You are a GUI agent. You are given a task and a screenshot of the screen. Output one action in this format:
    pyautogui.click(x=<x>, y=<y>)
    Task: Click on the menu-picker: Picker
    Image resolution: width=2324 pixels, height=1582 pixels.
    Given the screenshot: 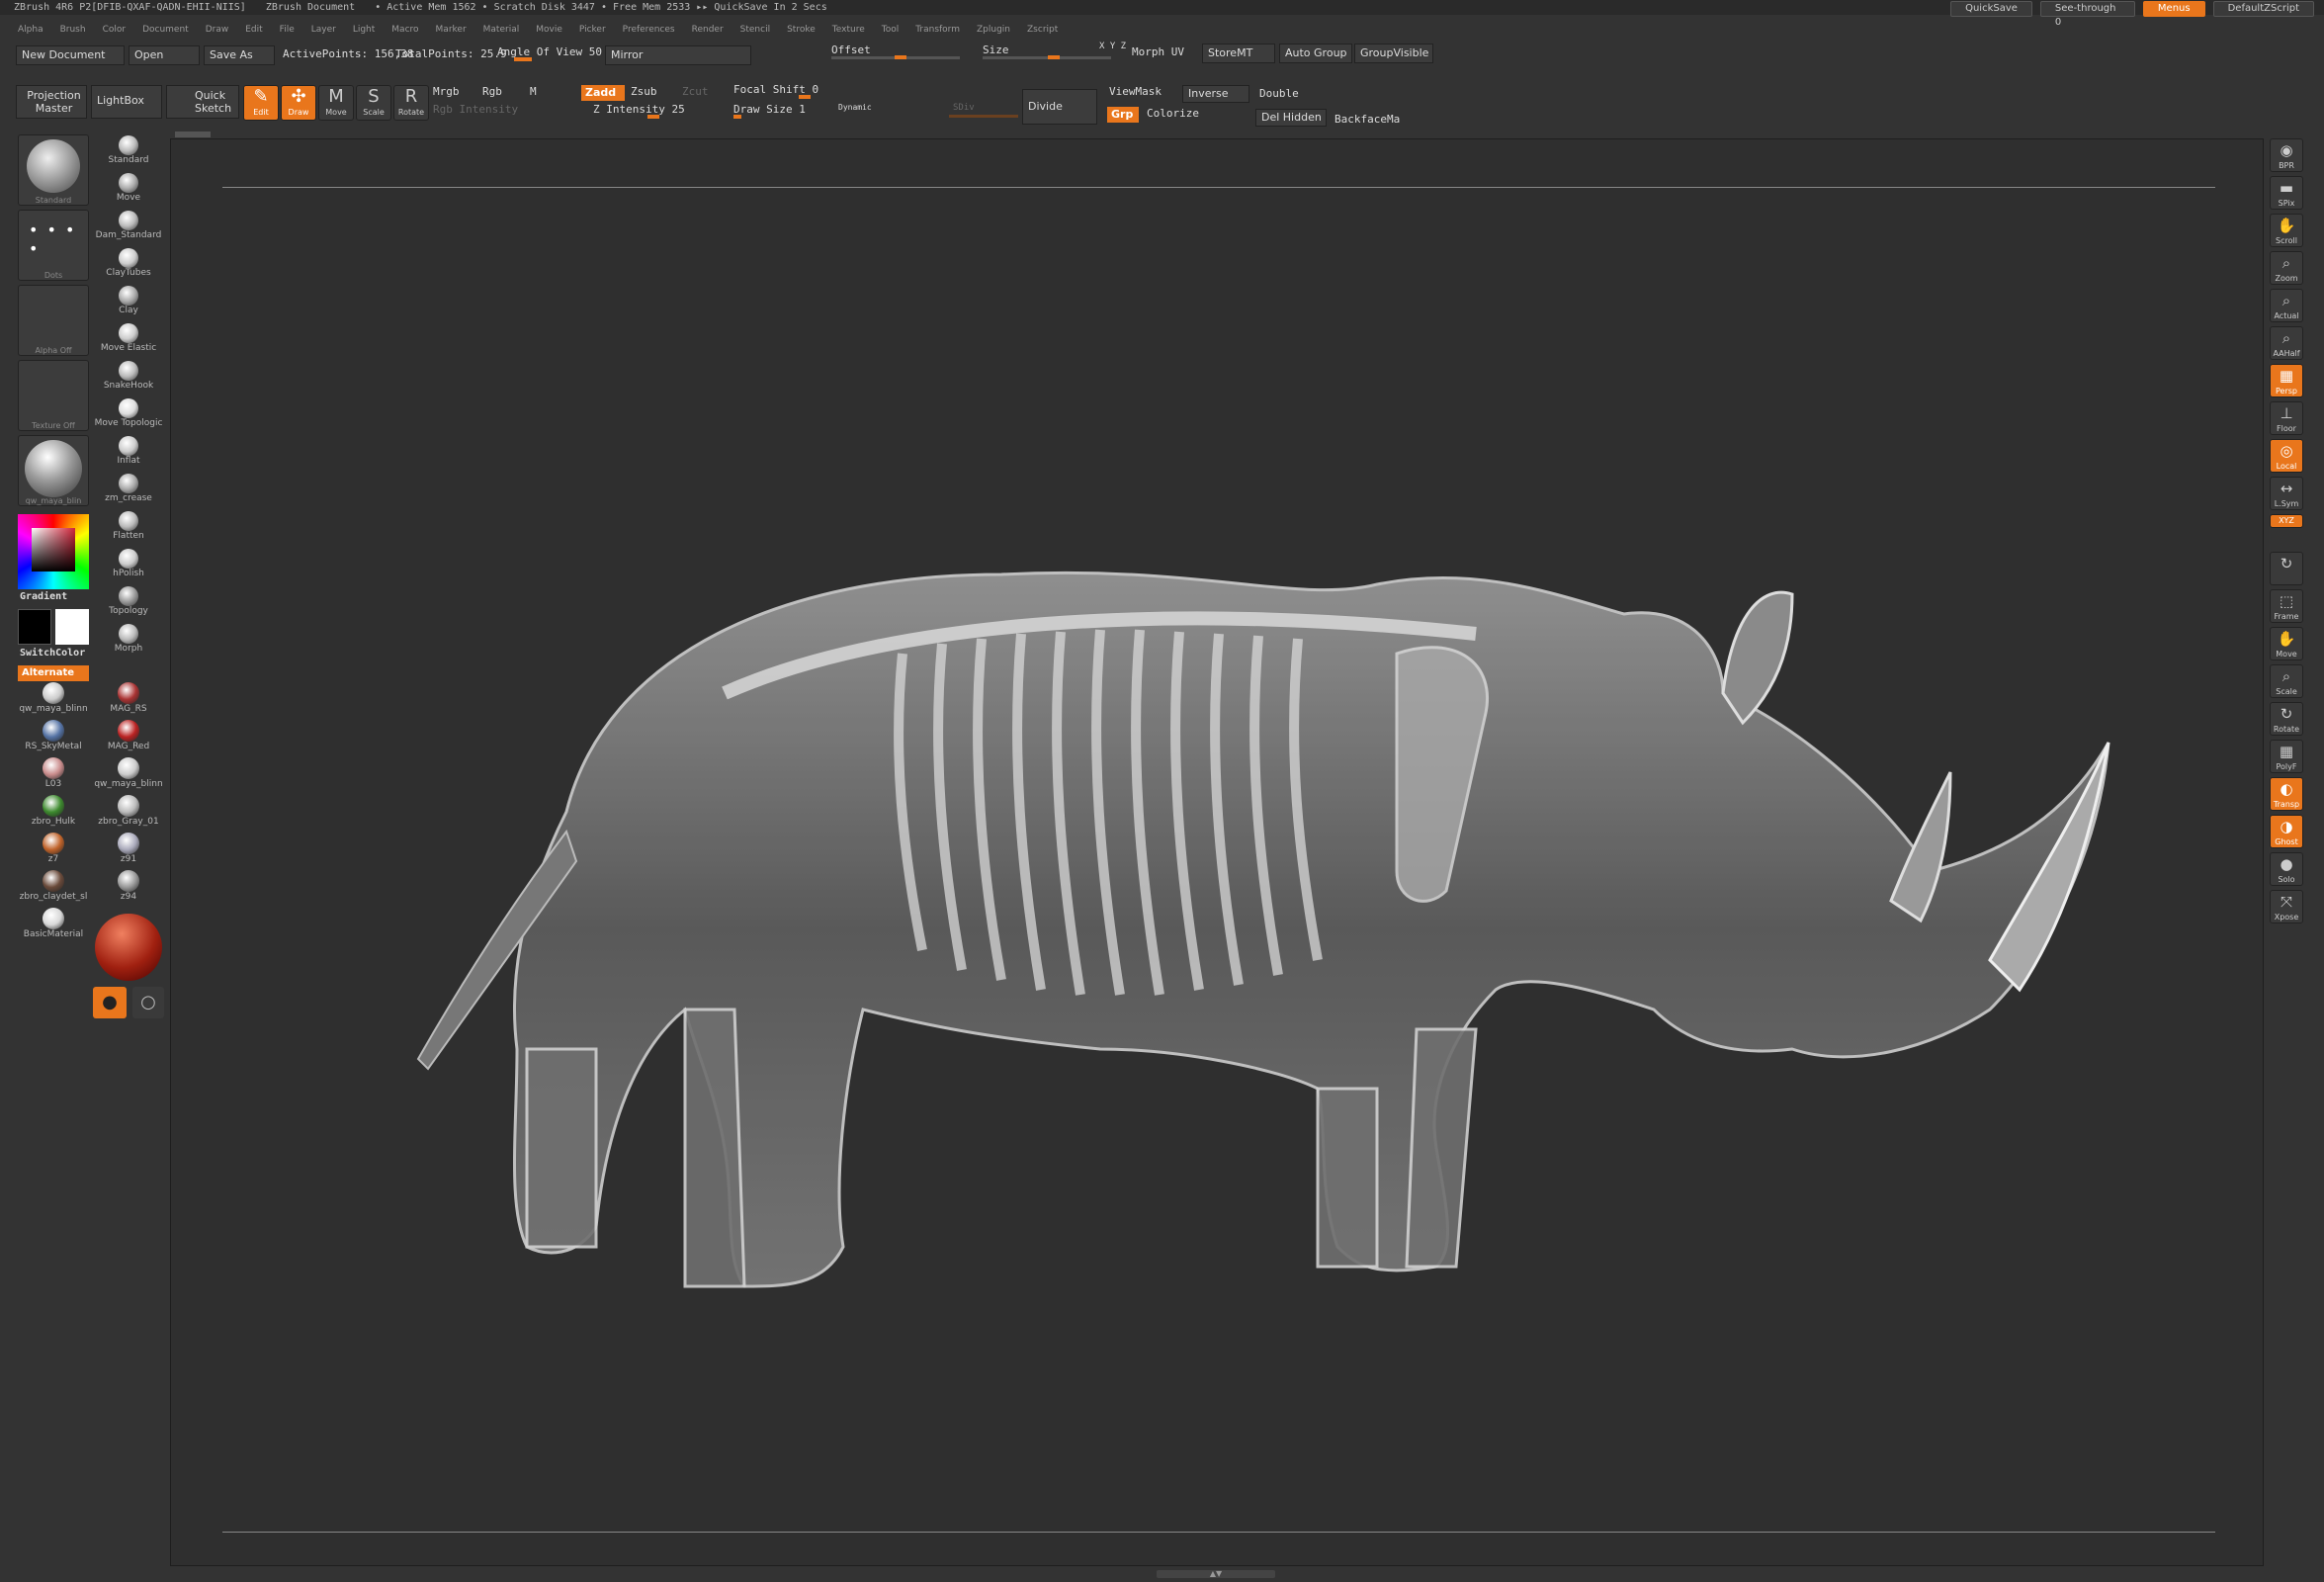 What is the action you would take?
    pyautogui.click(x=592, y=30)
    